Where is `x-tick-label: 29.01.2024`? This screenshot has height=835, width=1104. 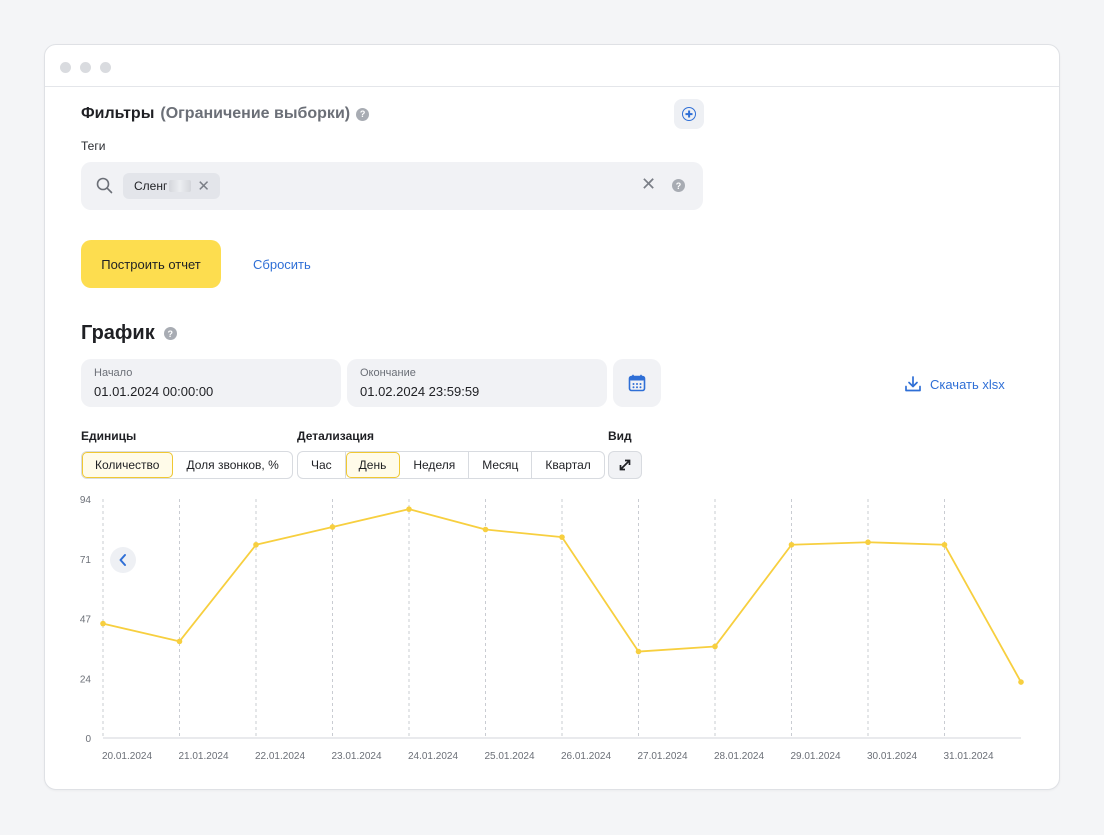
x-tick-label: 29.01.2024 is located at coordinates (815, 756).